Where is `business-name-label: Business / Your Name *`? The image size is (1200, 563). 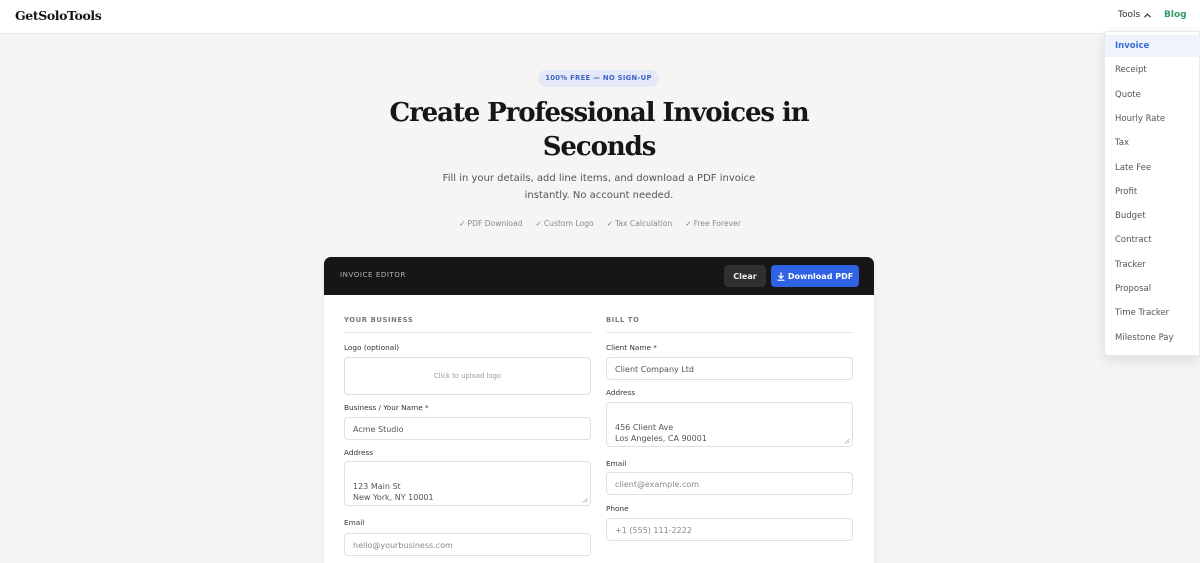
business-name-label: Business / Your Name * is located at coordinates (386, 407).